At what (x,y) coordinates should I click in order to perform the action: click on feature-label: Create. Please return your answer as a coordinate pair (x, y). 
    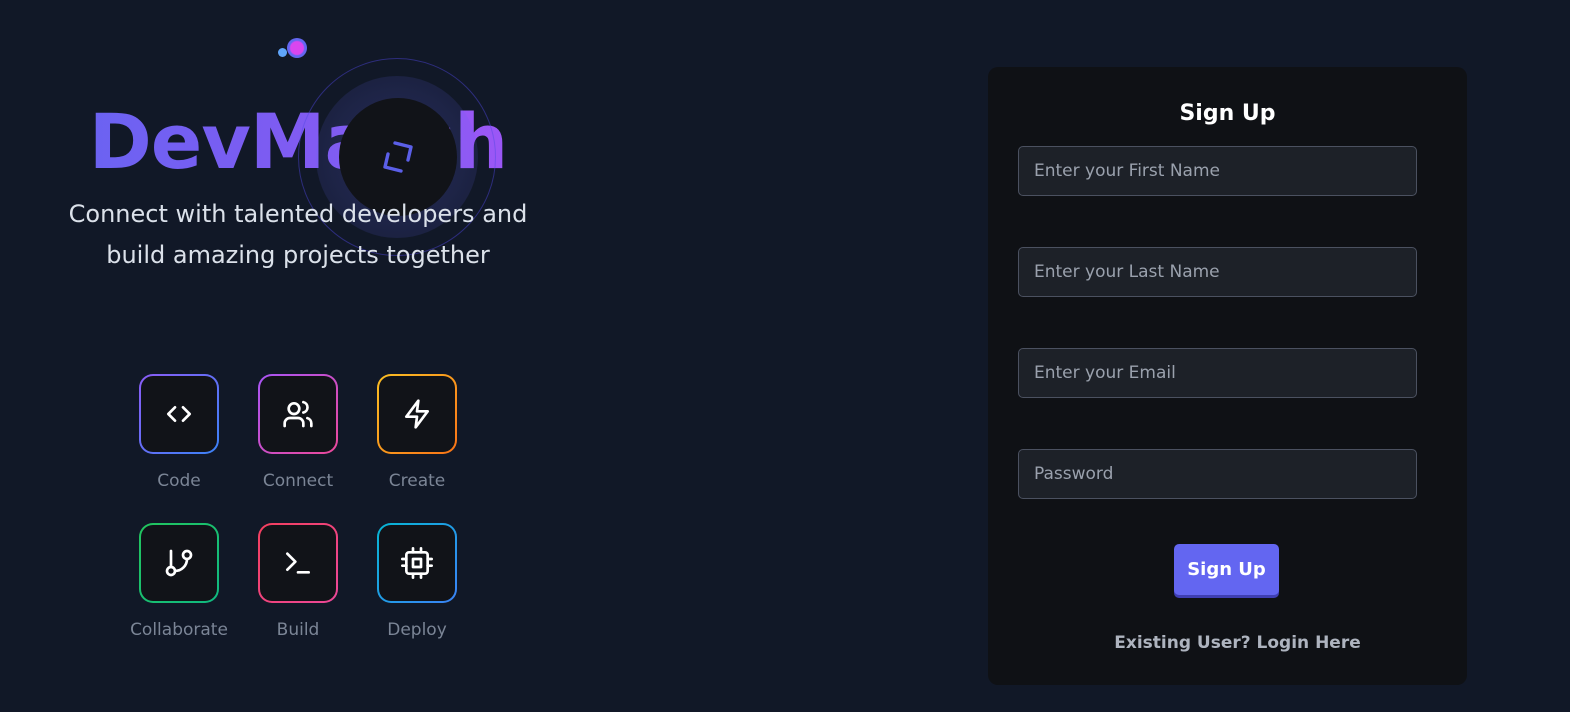
    Looking at the image, I should click on (417, 481).